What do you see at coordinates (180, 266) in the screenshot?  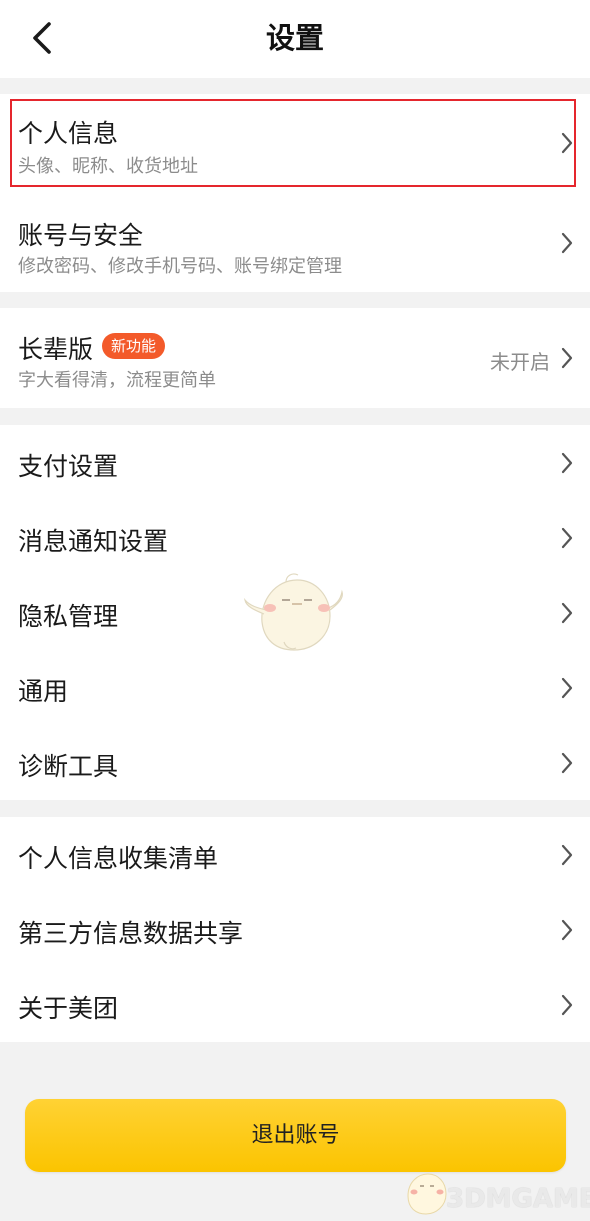 I see `row-subtitle: 修改密码、修改手机号码、账号绑定管理` at bounding box center [180, 266].